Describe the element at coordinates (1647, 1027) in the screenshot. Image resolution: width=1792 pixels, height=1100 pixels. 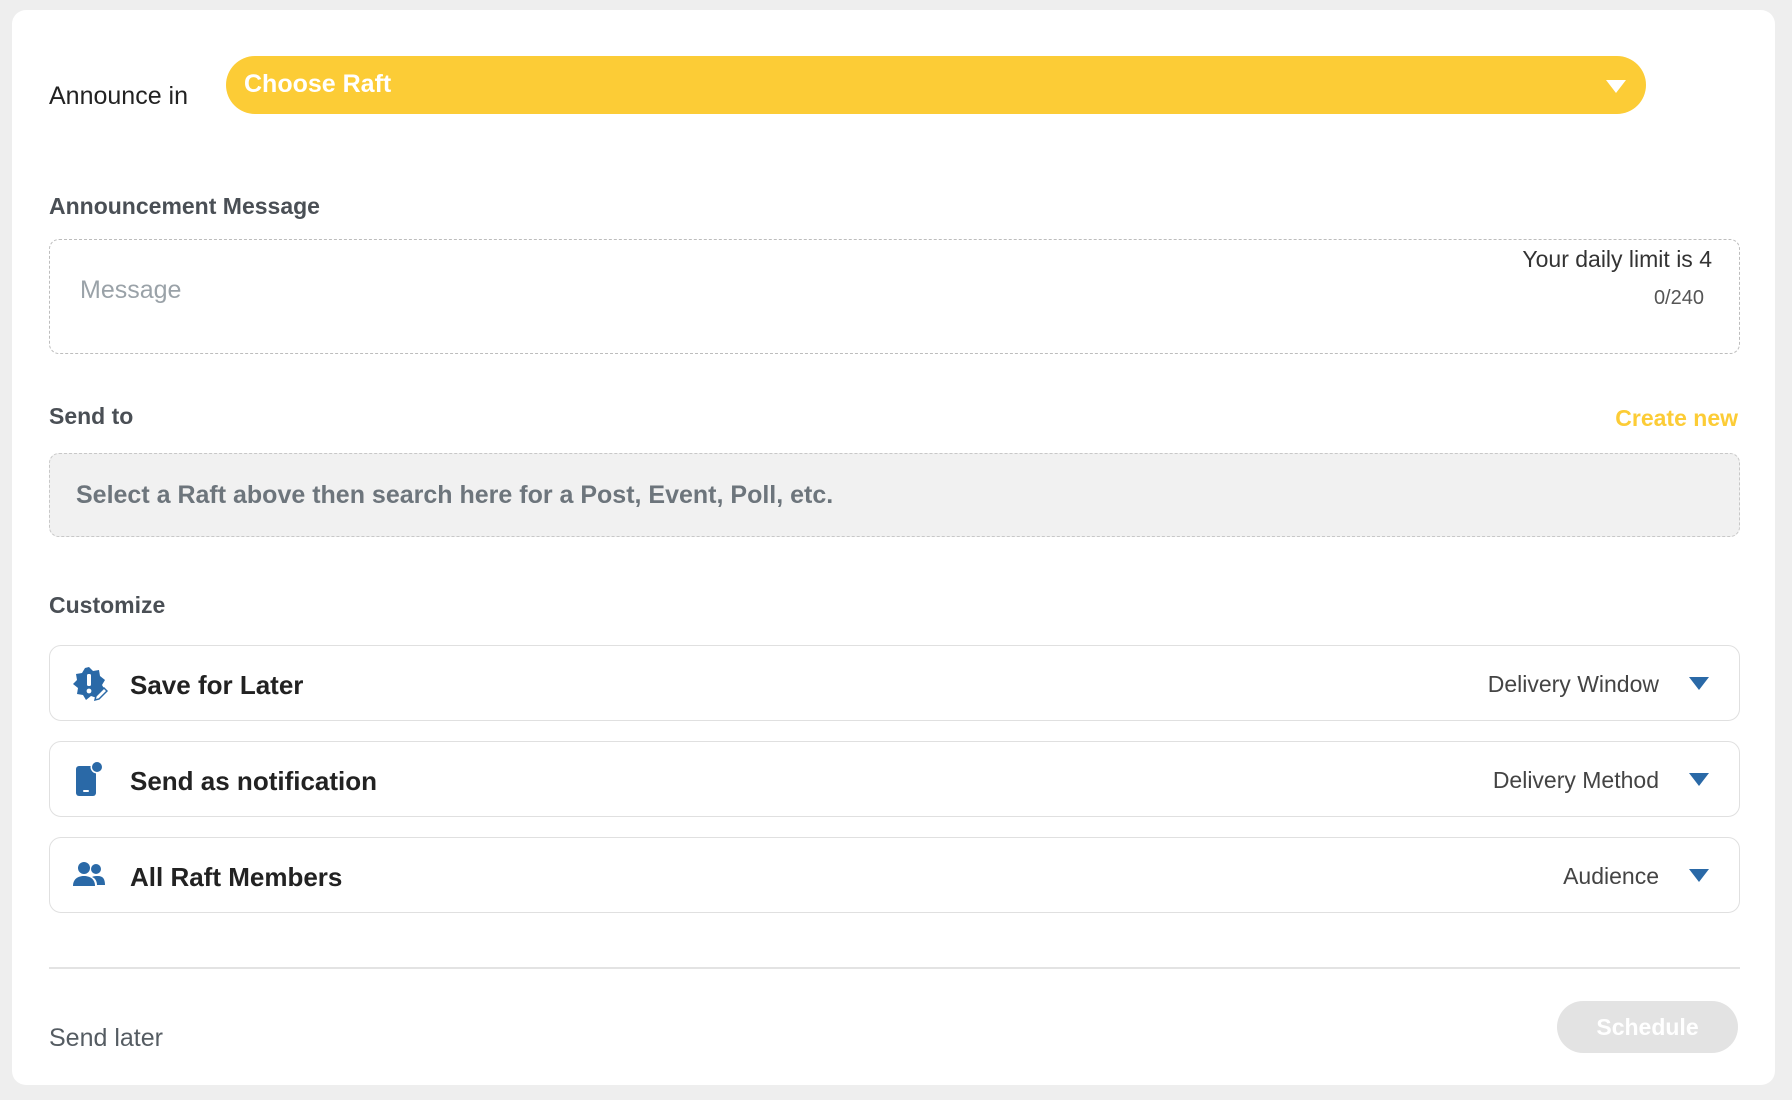
I see `schedule-button: Schedule` at that location.